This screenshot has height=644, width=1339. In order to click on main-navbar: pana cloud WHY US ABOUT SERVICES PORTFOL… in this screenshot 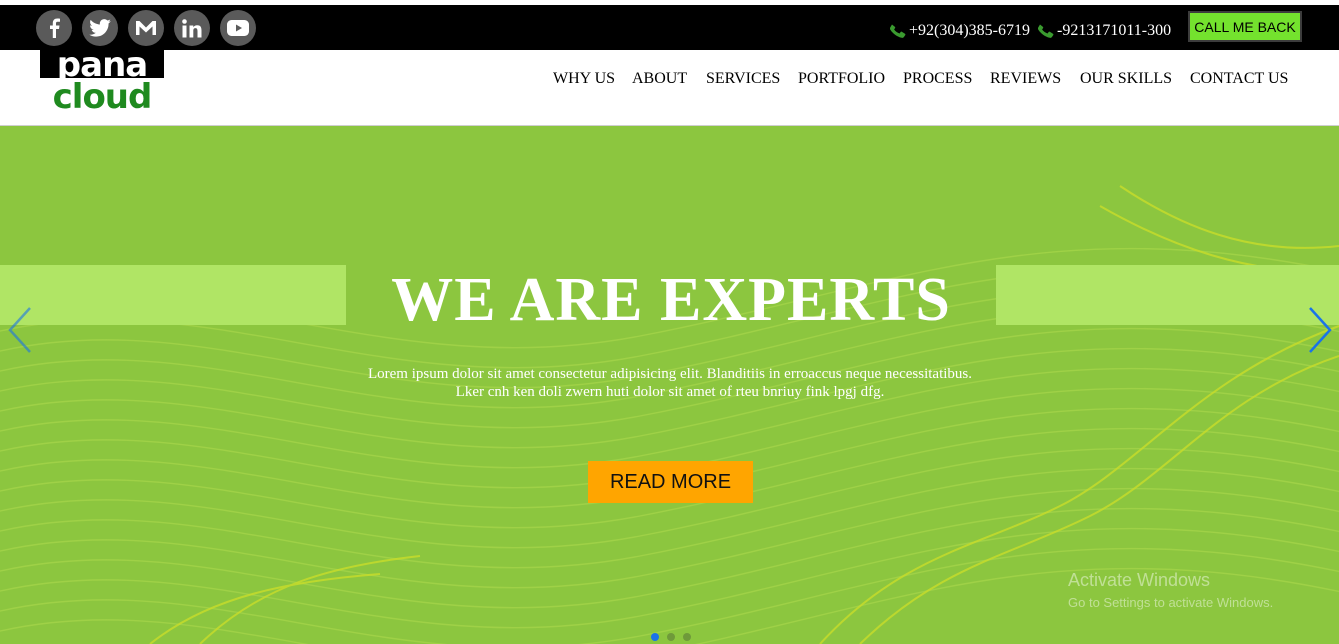, I will do `click(669, 88)`.